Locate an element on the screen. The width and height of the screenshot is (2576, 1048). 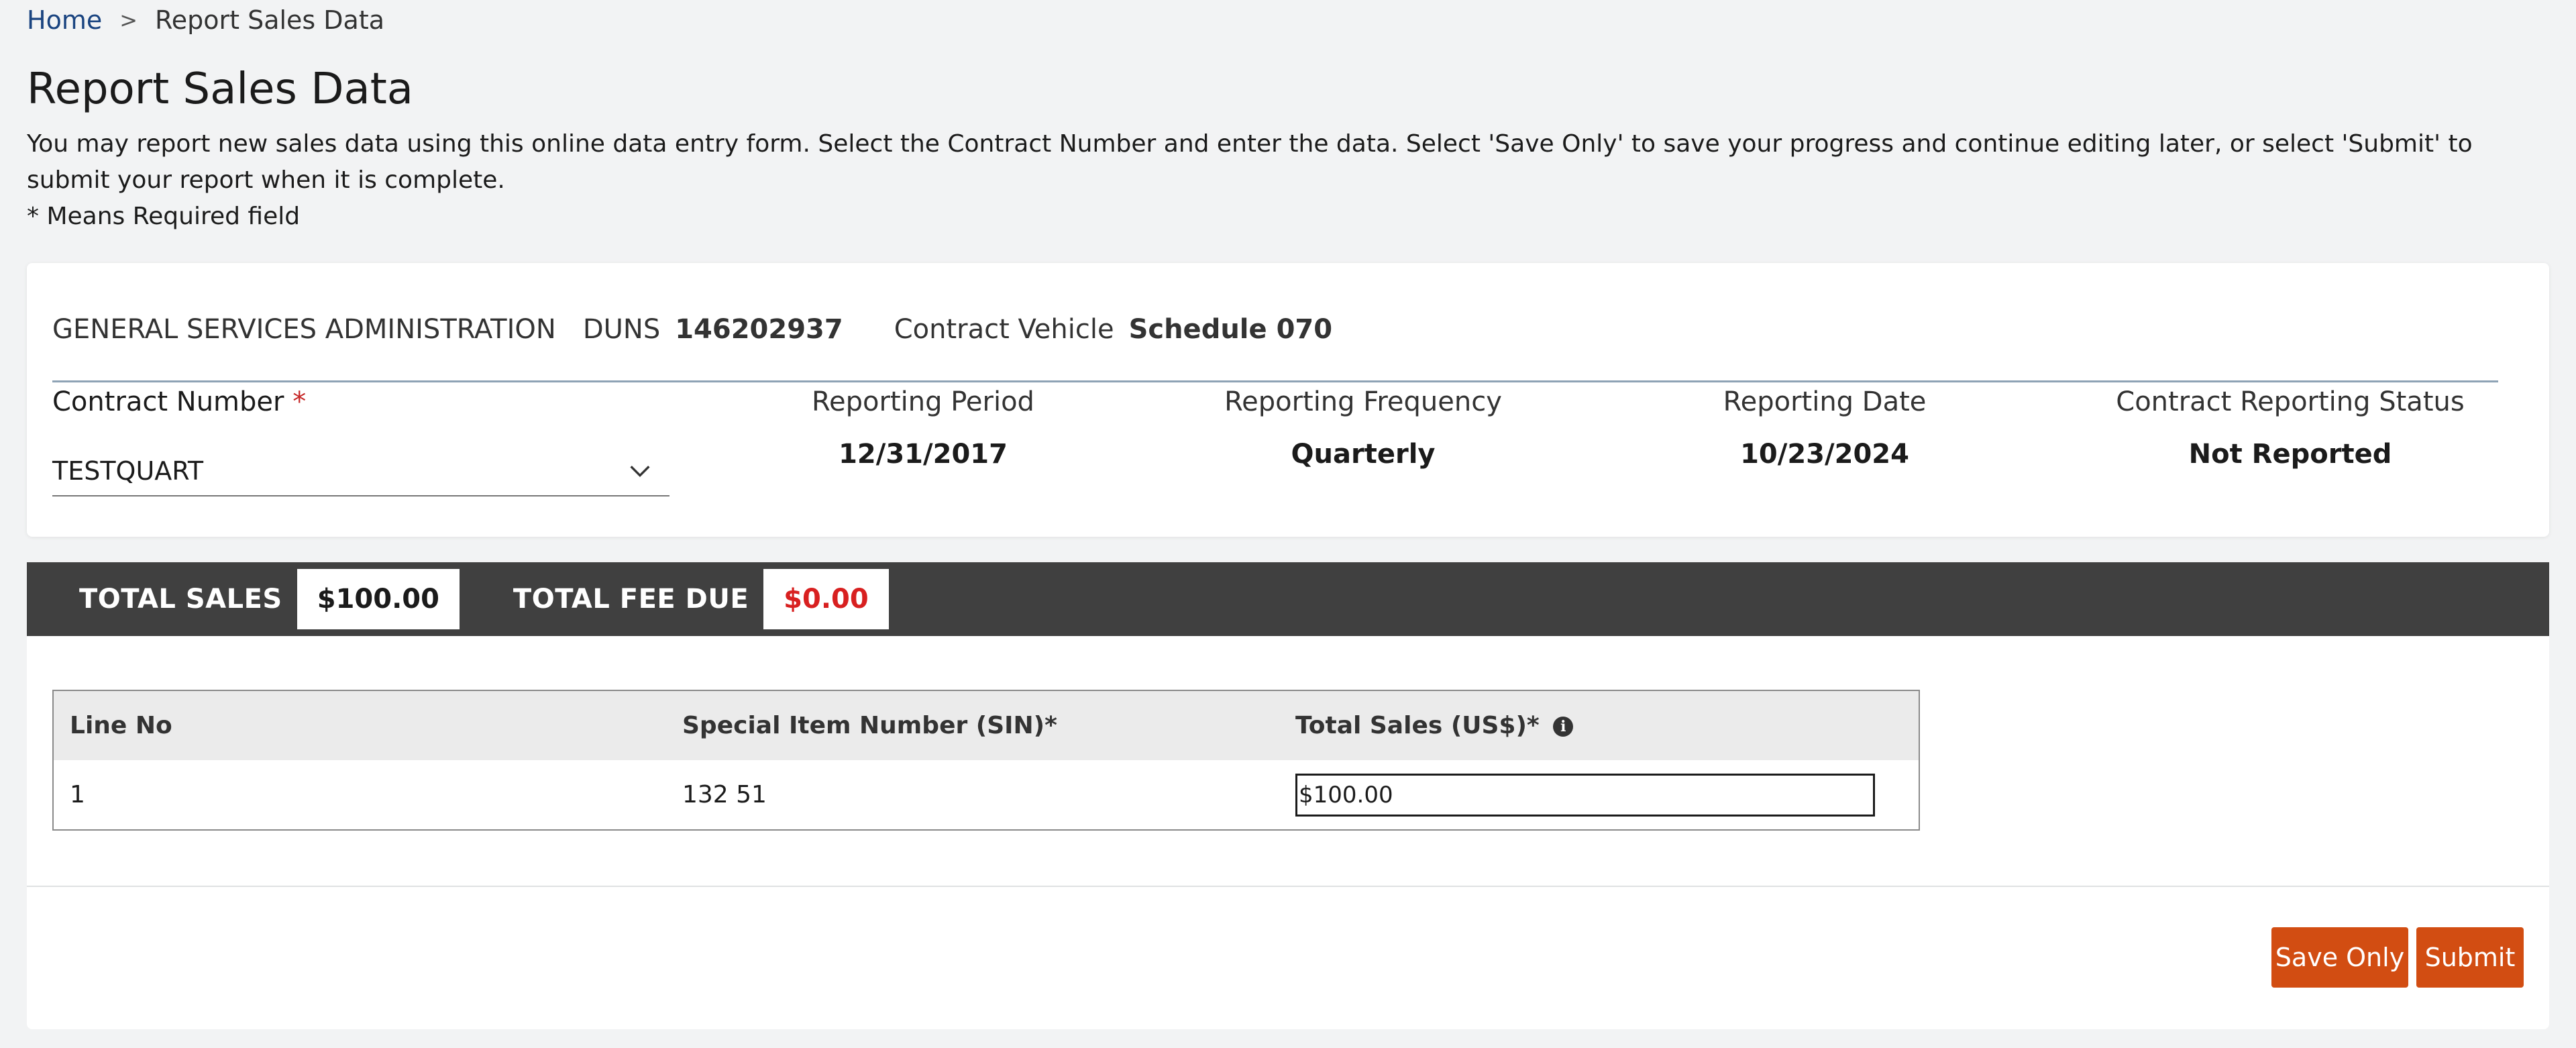
required-field-note: * Means Required field is located at coordinates (164, 216).